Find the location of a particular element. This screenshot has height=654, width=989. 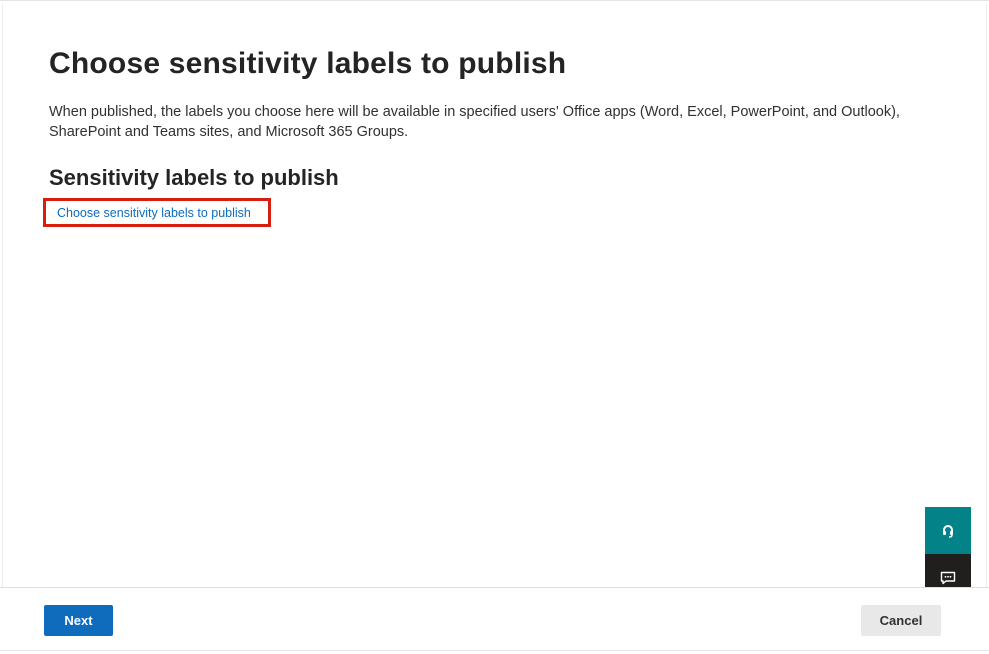

headset-icon is located at coordinates (948, 531).